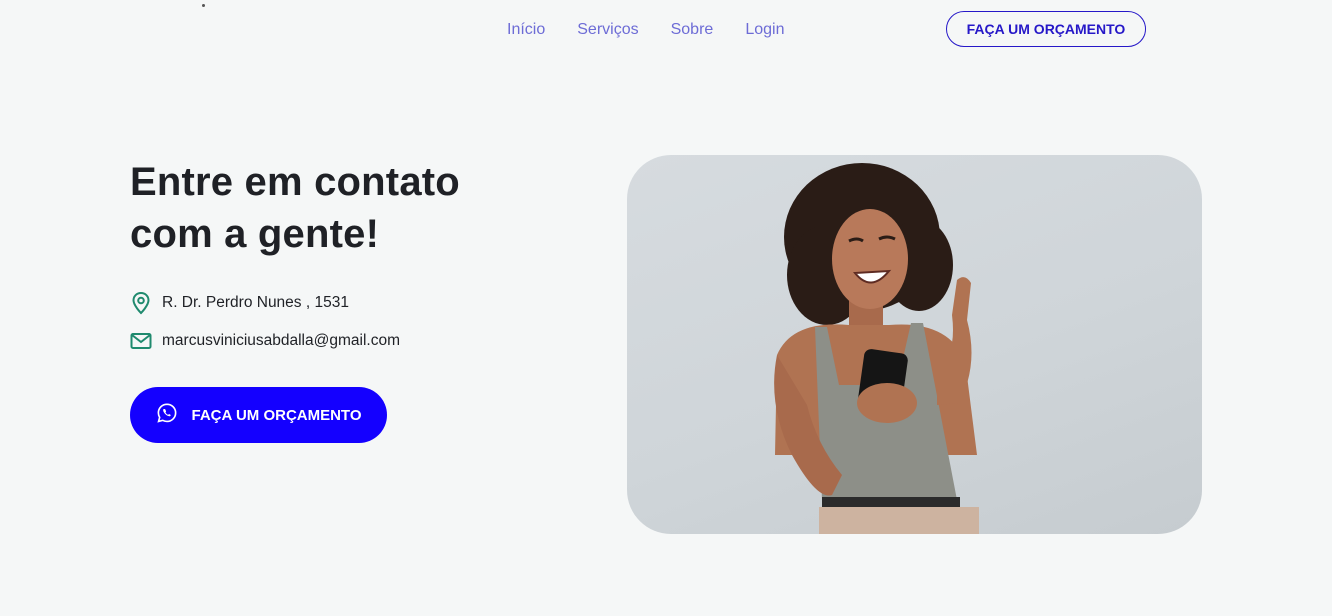 This screenshot has height=616, width=1332. Describe the element at coordinates (281, 341) in the screenshot. I see `email-text: marcusviniciusabdalla@gmail.com` at that location.